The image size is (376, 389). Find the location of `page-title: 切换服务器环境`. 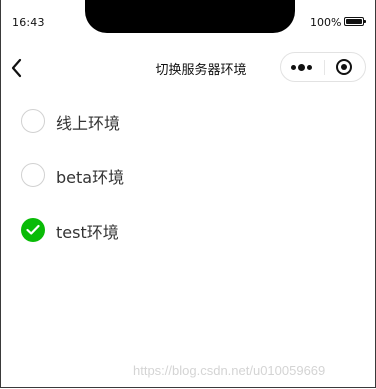

page-title: 切换服务器环境 is located at coordinates (201, 70).